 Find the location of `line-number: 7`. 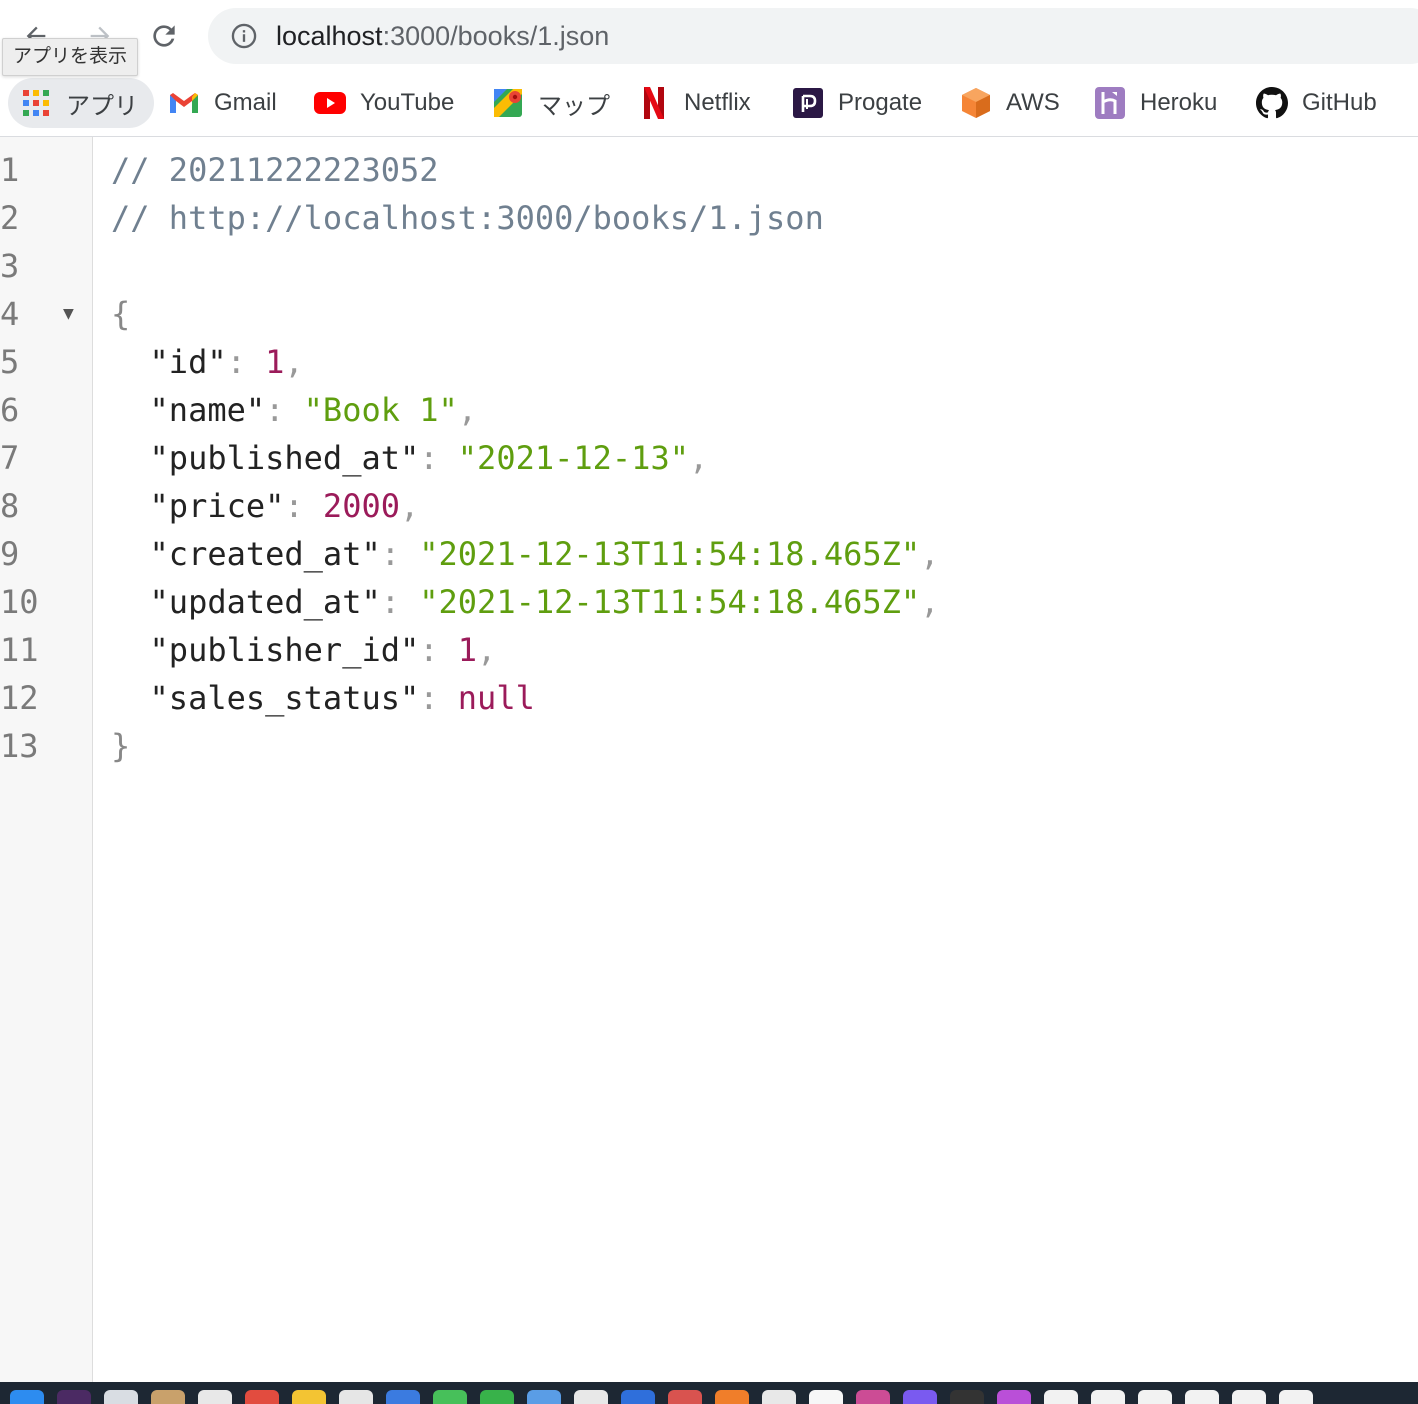

line-number: 7 is located at coordinates (10, 458).